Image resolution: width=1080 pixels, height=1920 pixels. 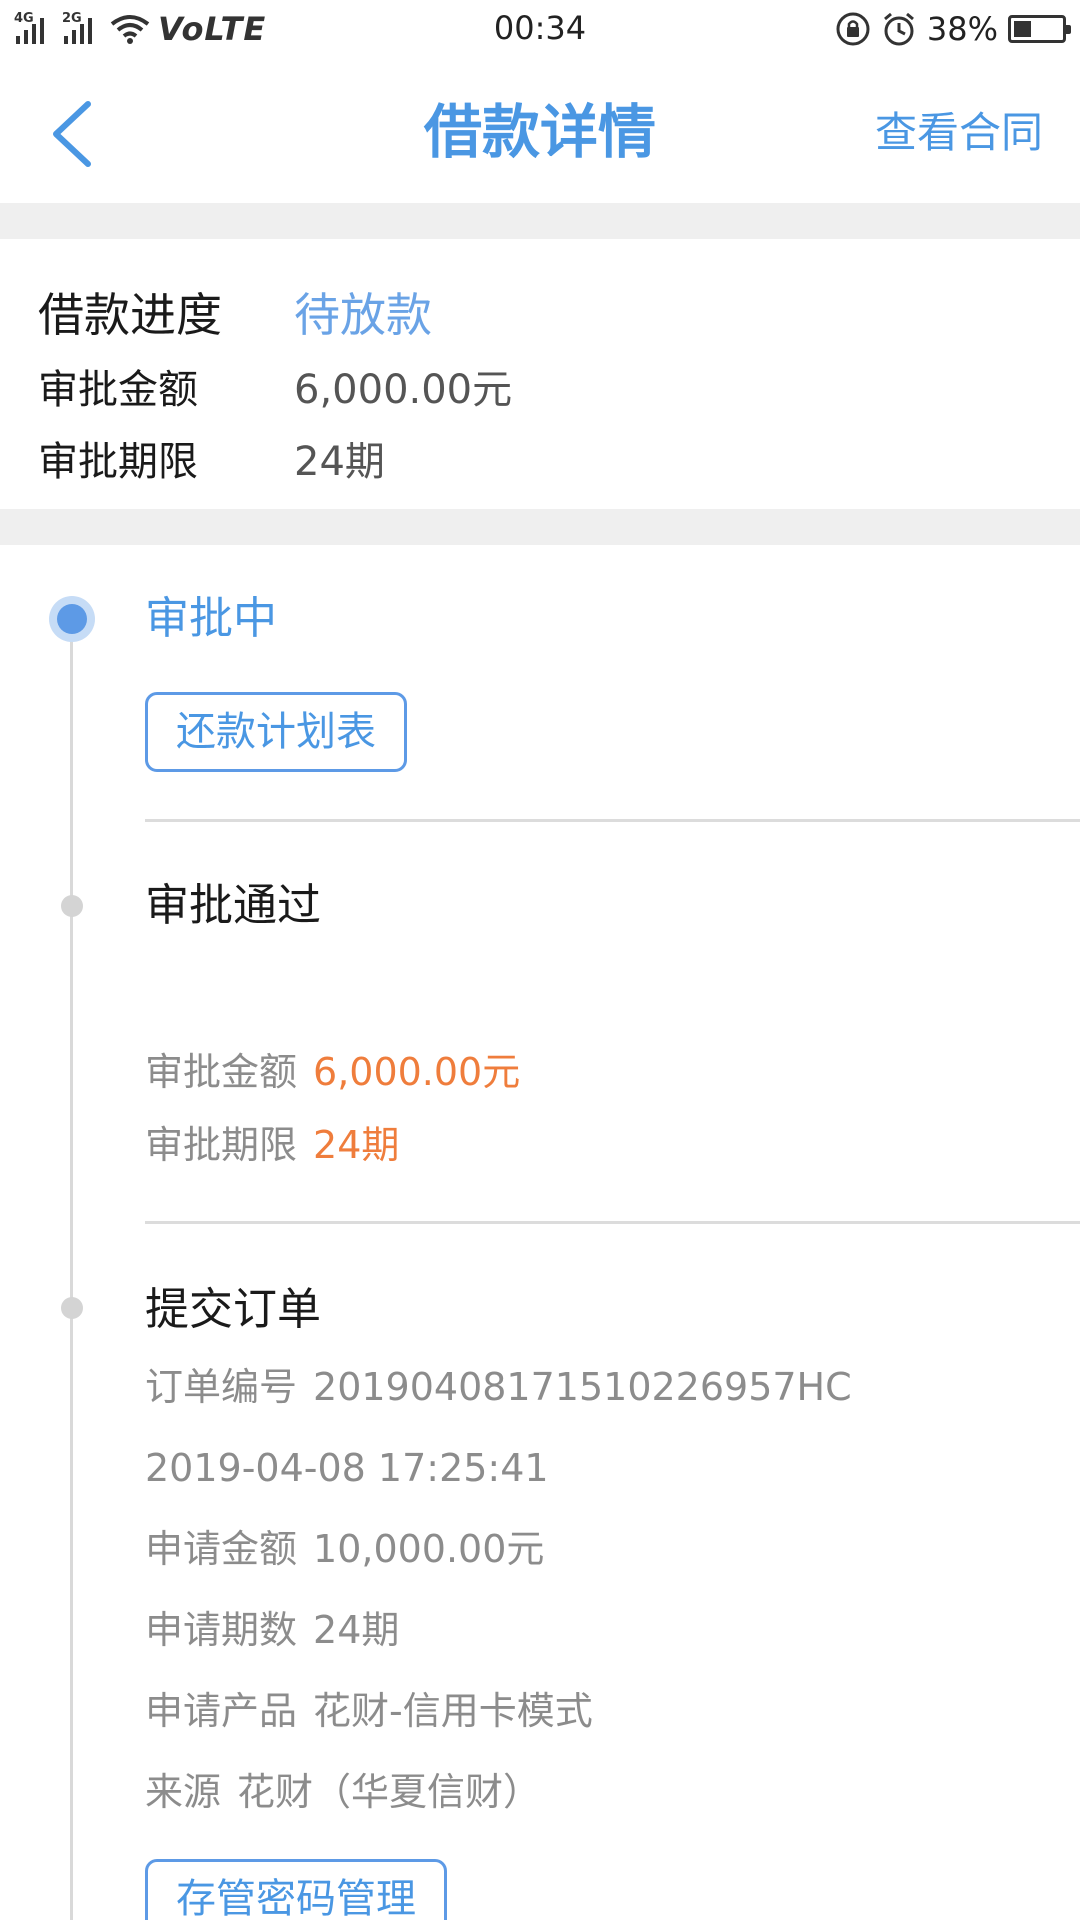 What do you see at coordinates (356, 1145) in the screenshot?
I see `approved-term-value: 24期` at bounding box center [356, 1145].